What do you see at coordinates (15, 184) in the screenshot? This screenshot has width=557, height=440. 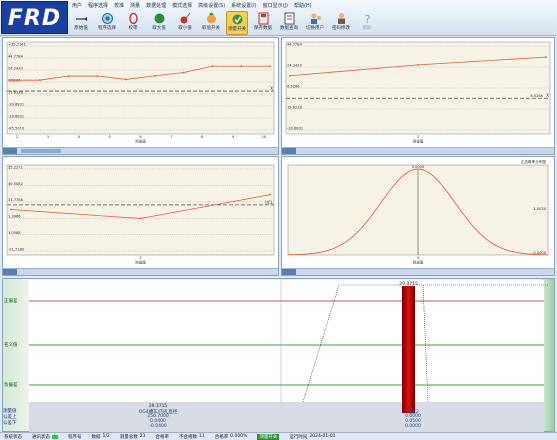 I see `y-tick-label: 40.5082` at bounding box center [15, 184].